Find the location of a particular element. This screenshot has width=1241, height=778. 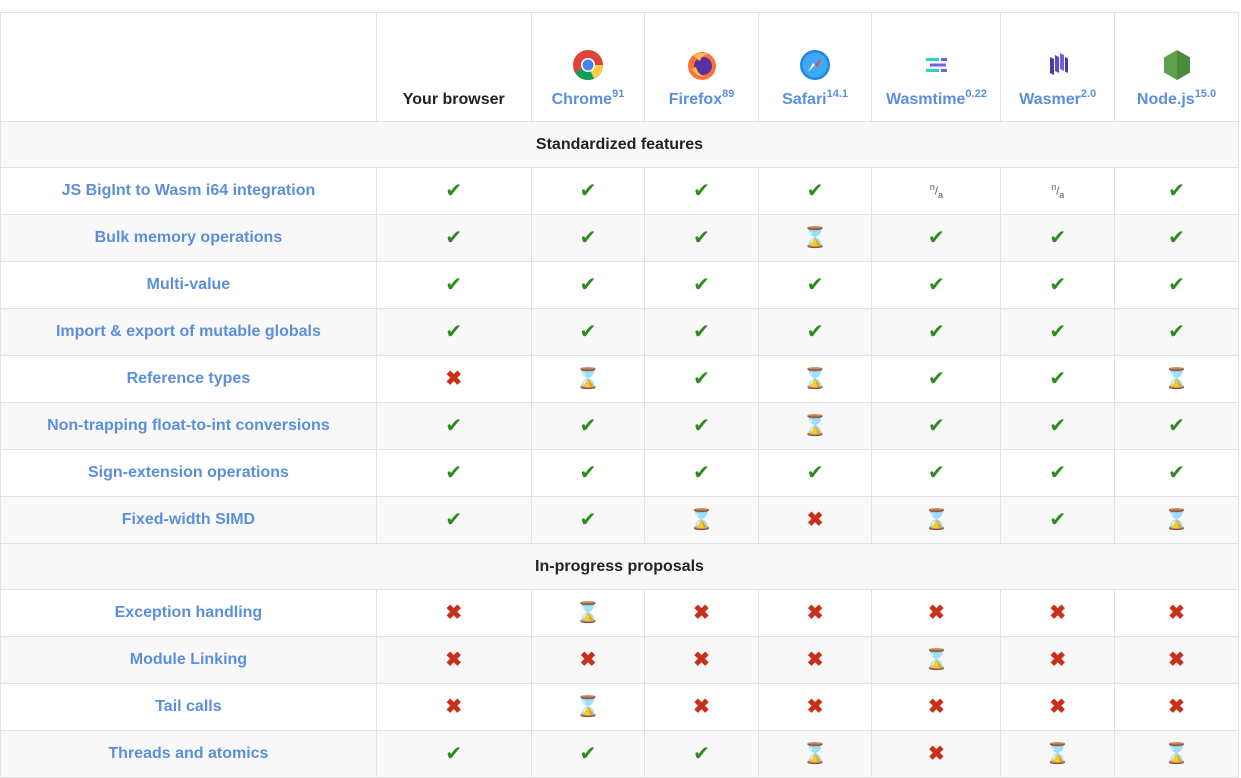

firefox-link: Firefox89 is located at coordinates (702, 98).